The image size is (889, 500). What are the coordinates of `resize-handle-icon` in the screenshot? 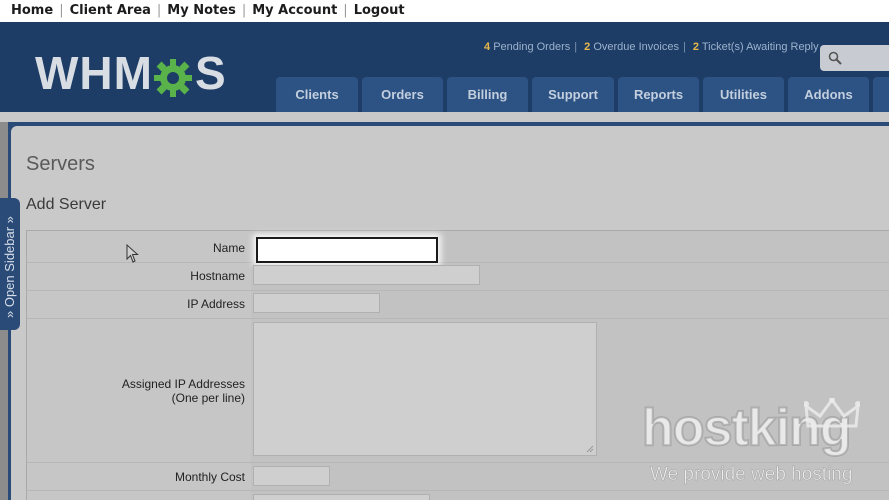 It's located at (590, 449).